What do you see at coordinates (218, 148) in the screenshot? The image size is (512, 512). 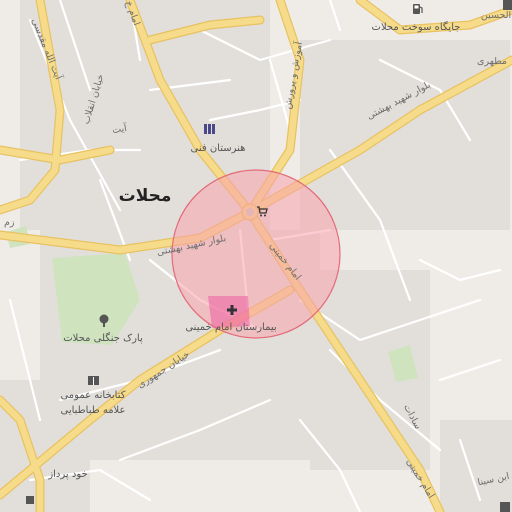 I see `svg-text: هنرستان فنی` at bounding box center [218, 148].